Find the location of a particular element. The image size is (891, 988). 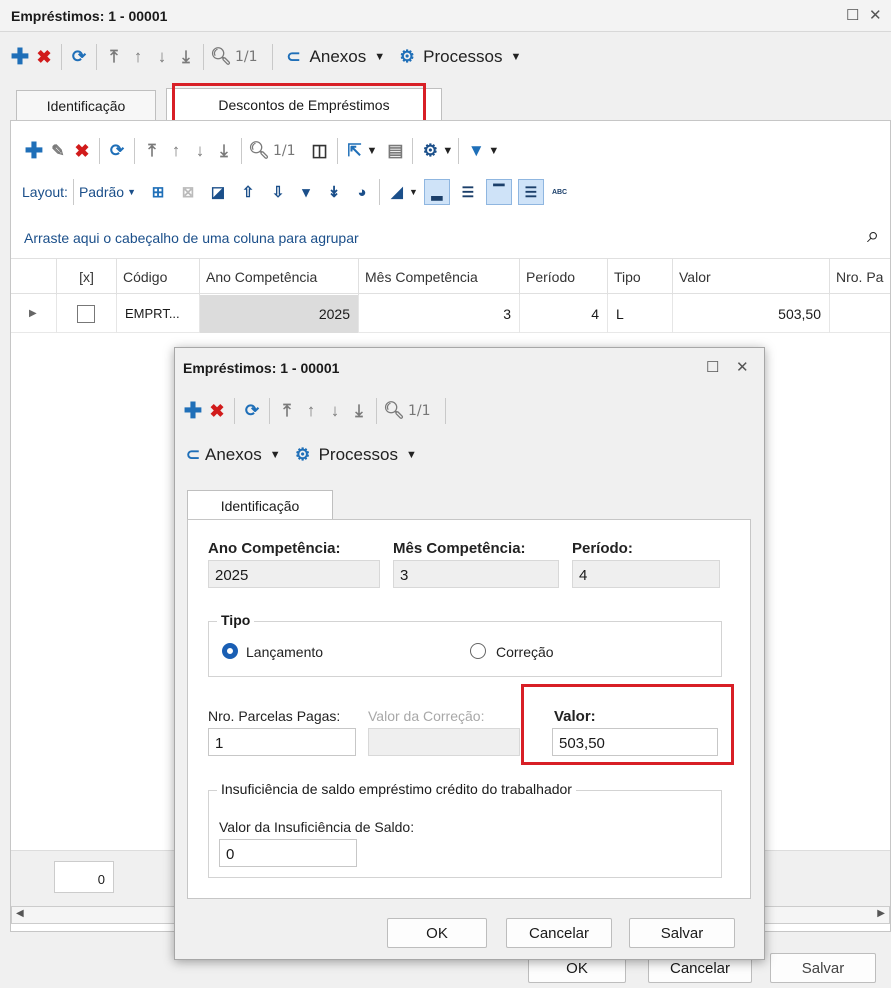

chart-icon: ◢ is located at coordinates (397, 192).